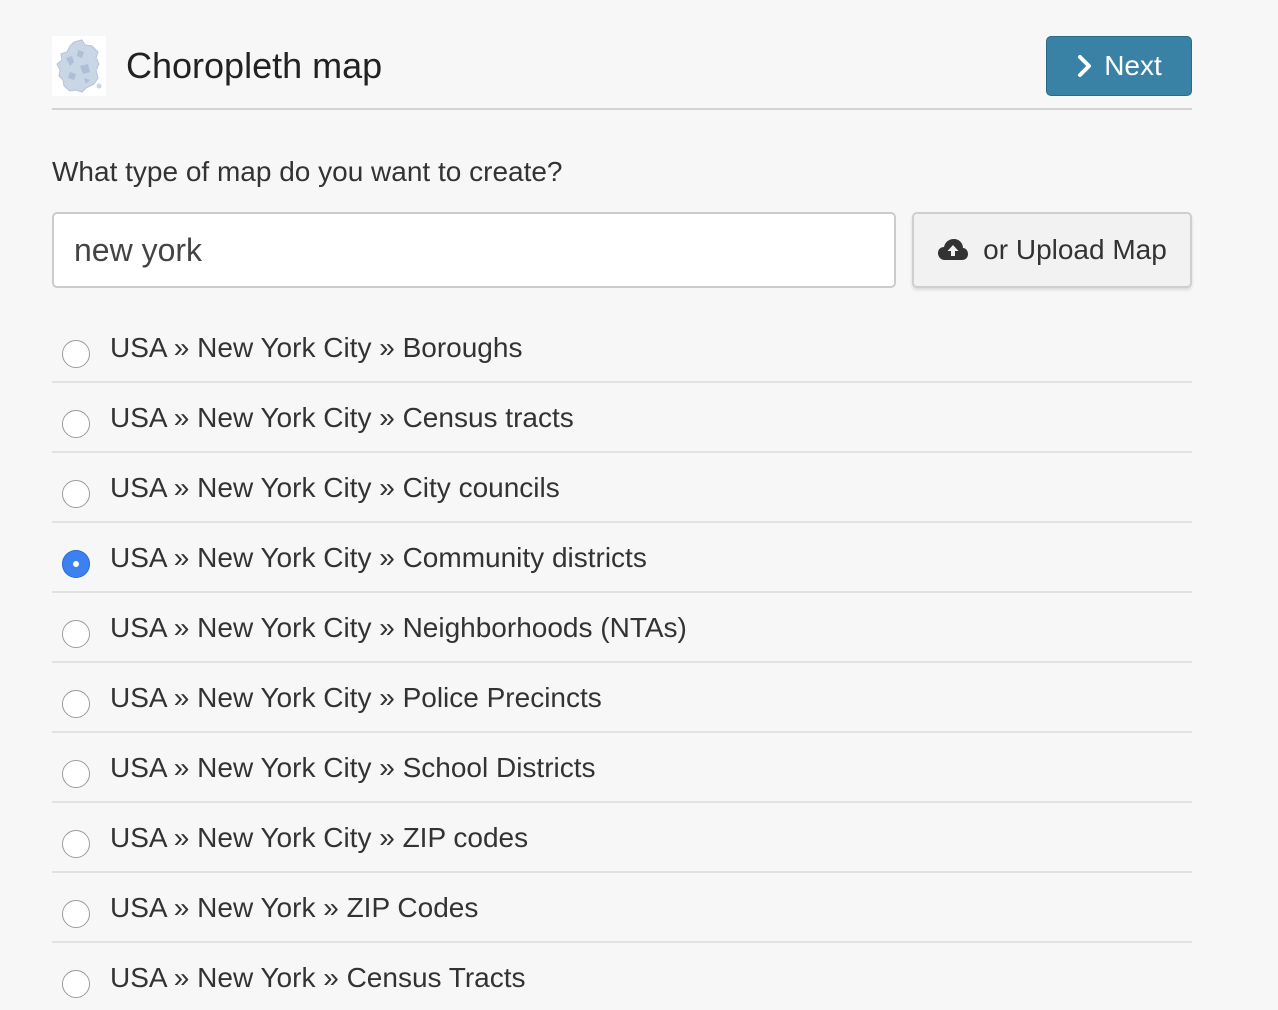  Describe the element at coordinates (622, 488) in the screenshot. I see `map-type-option: USA » New York City » City councils` at that location.